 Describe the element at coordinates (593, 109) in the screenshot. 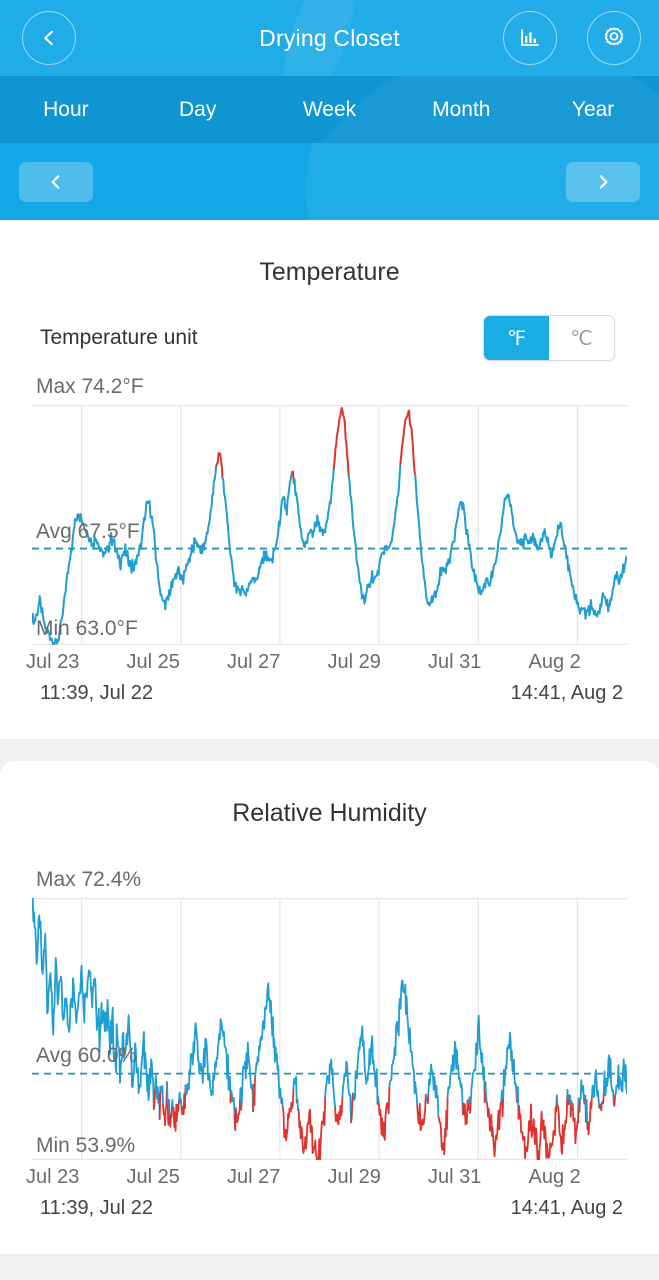

I see `tab-year: Year` at that location.